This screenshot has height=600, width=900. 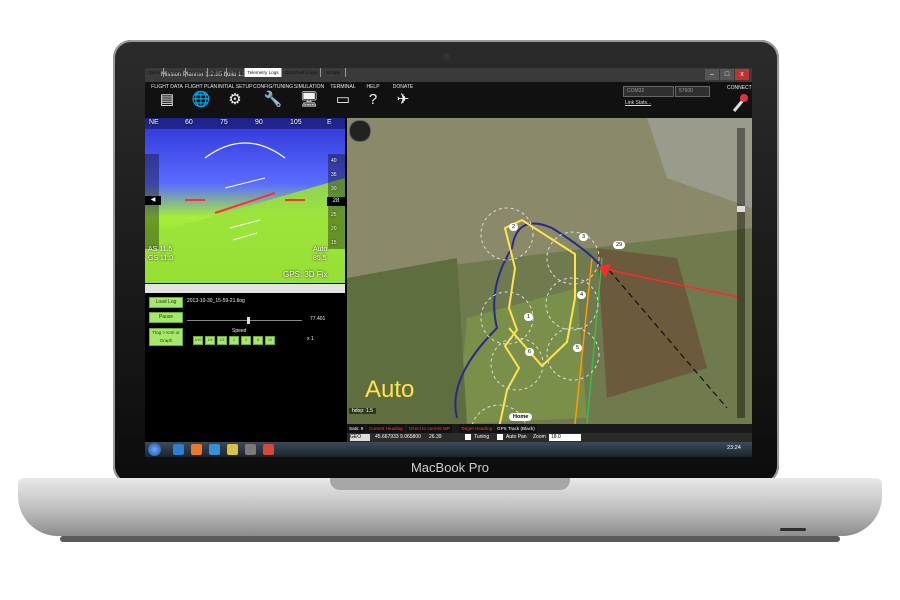 I want to click on hdop-label: hdop: 1.5, so click(x=362, y=411).